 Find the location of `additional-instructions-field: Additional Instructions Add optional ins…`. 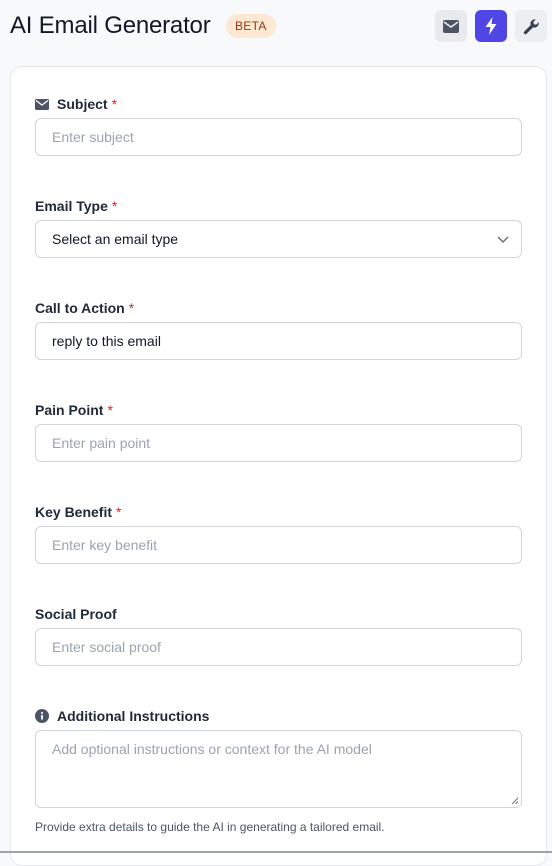

additional-instructions-field: Additional Instructions Add optional ins… is located at coordinates (278, 770).